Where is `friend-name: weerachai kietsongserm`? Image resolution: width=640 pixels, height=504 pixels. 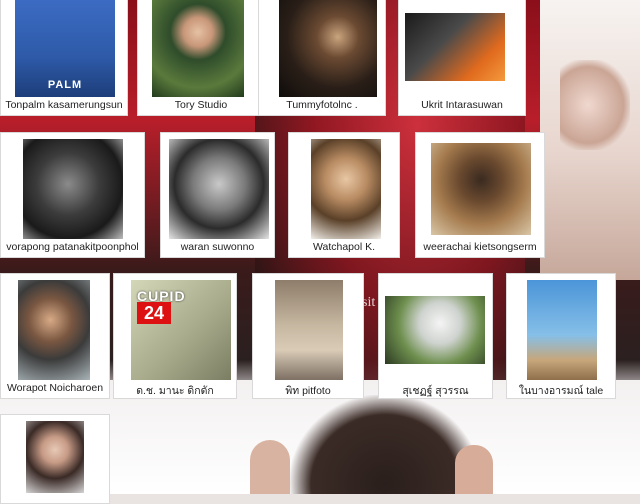
friend-name: weerachai kietsongserm is located at coordinates (480, 247).